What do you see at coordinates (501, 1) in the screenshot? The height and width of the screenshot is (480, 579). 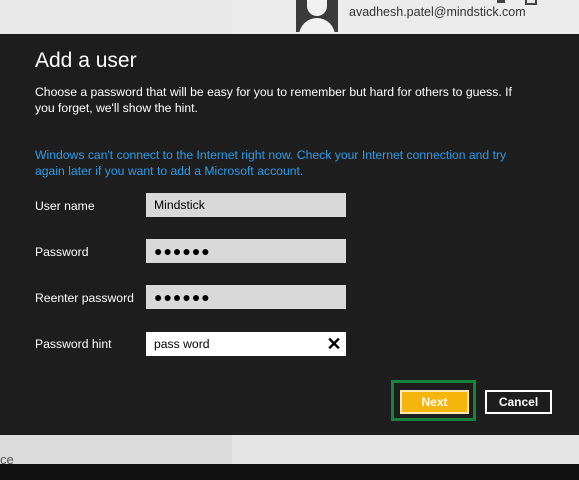 I see `partial-icon-left` at bounding box center [501, 1].